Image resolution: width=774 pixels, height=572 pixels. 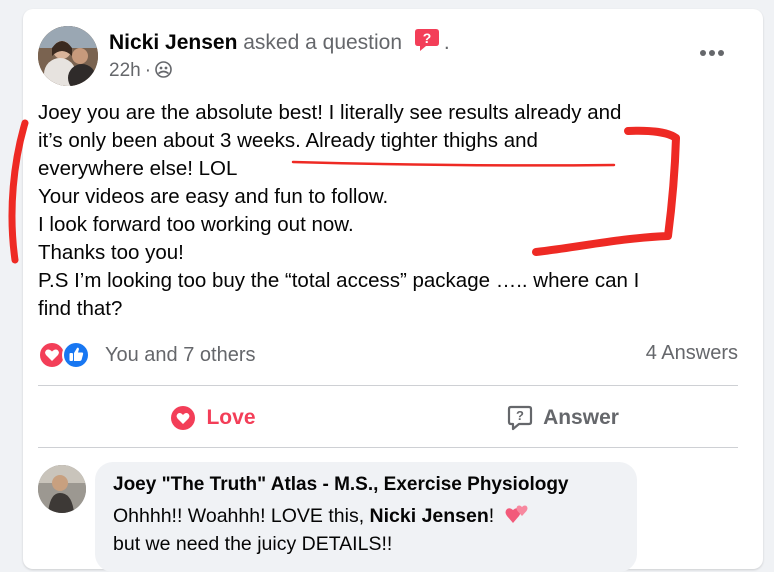 I want to click on post-text-line: find that?, so click(x=80, y=308).